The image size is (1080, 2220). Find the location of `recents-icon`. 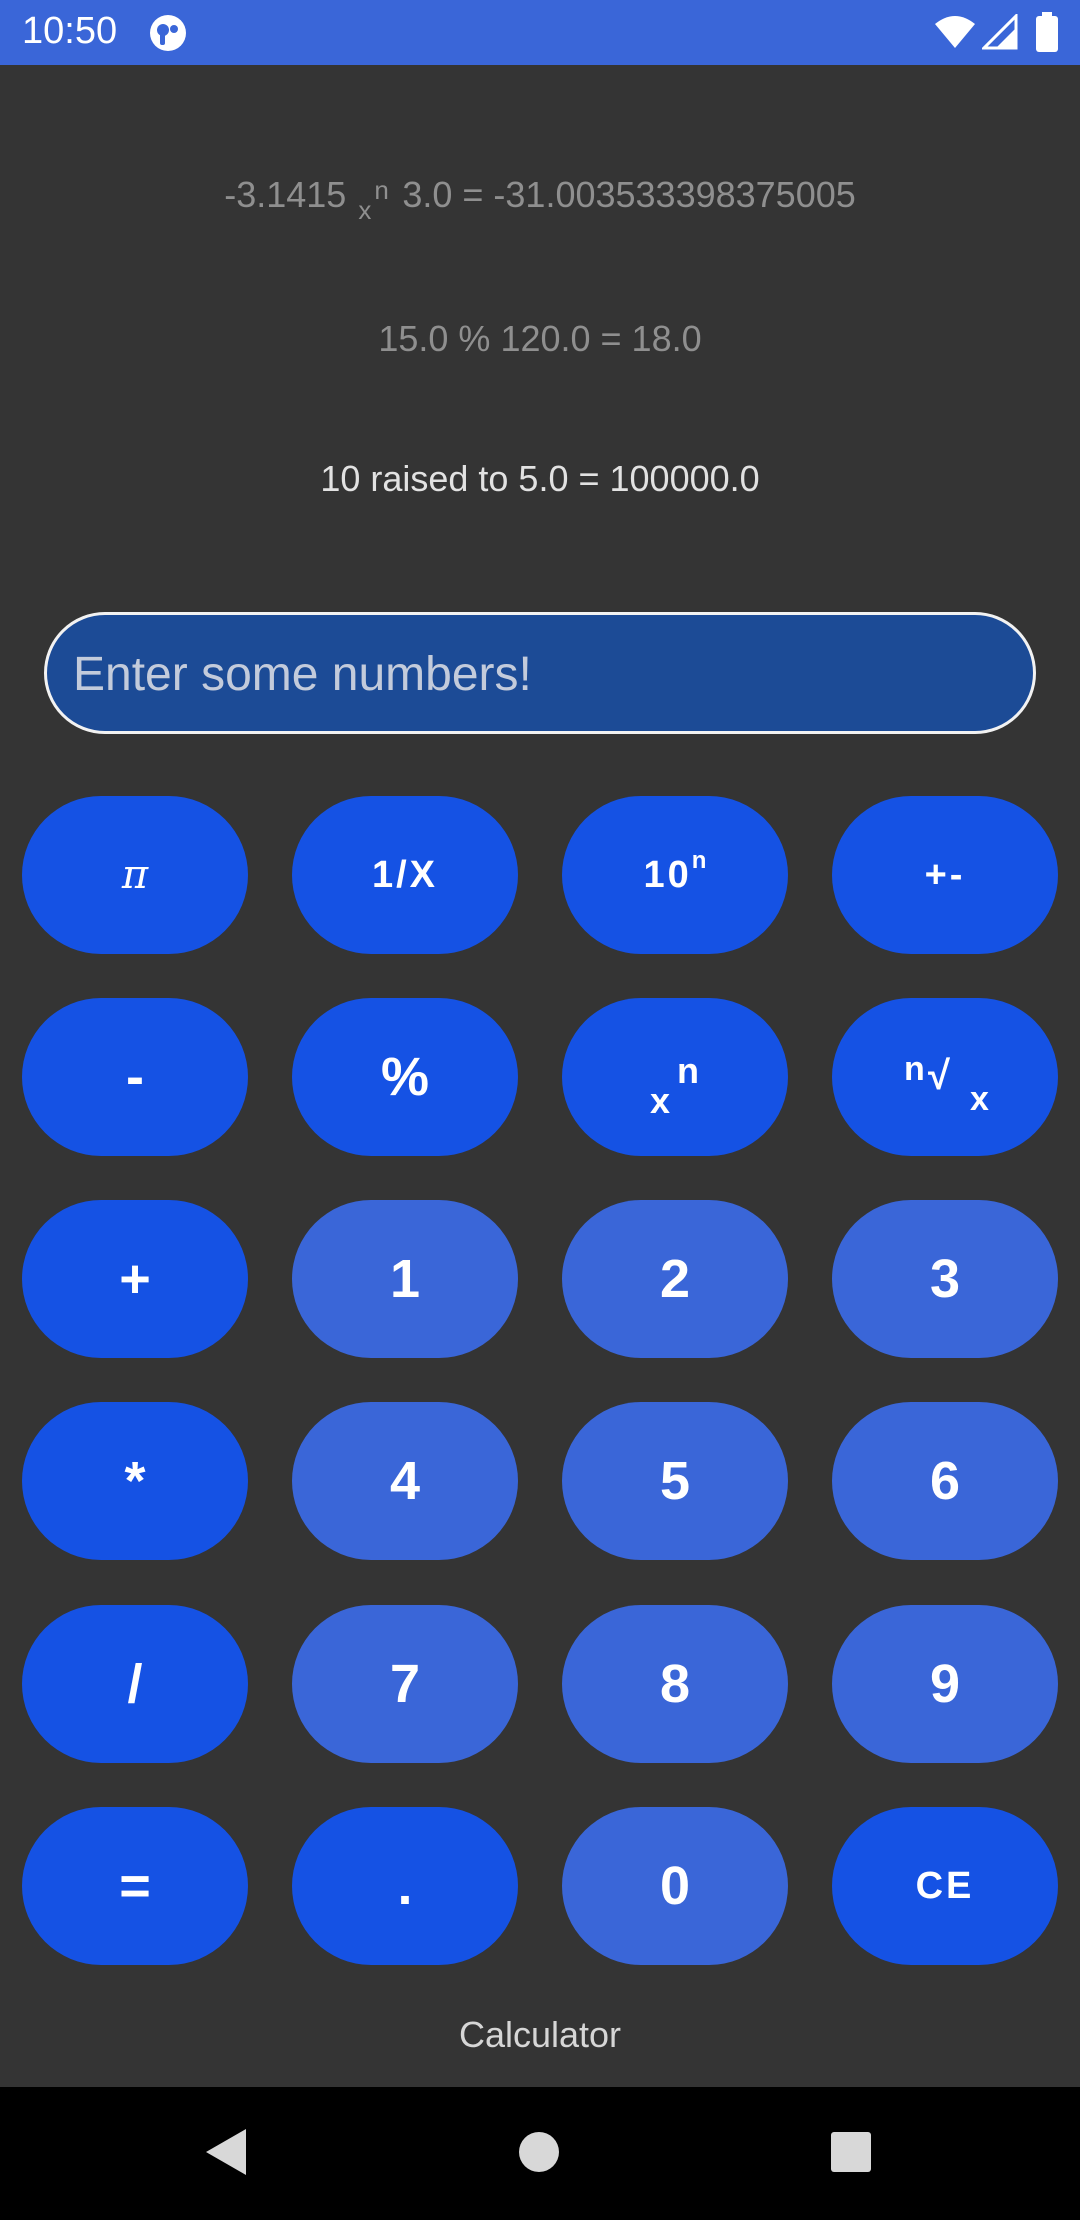

recents-icon is located at coordinates (851, 2152).